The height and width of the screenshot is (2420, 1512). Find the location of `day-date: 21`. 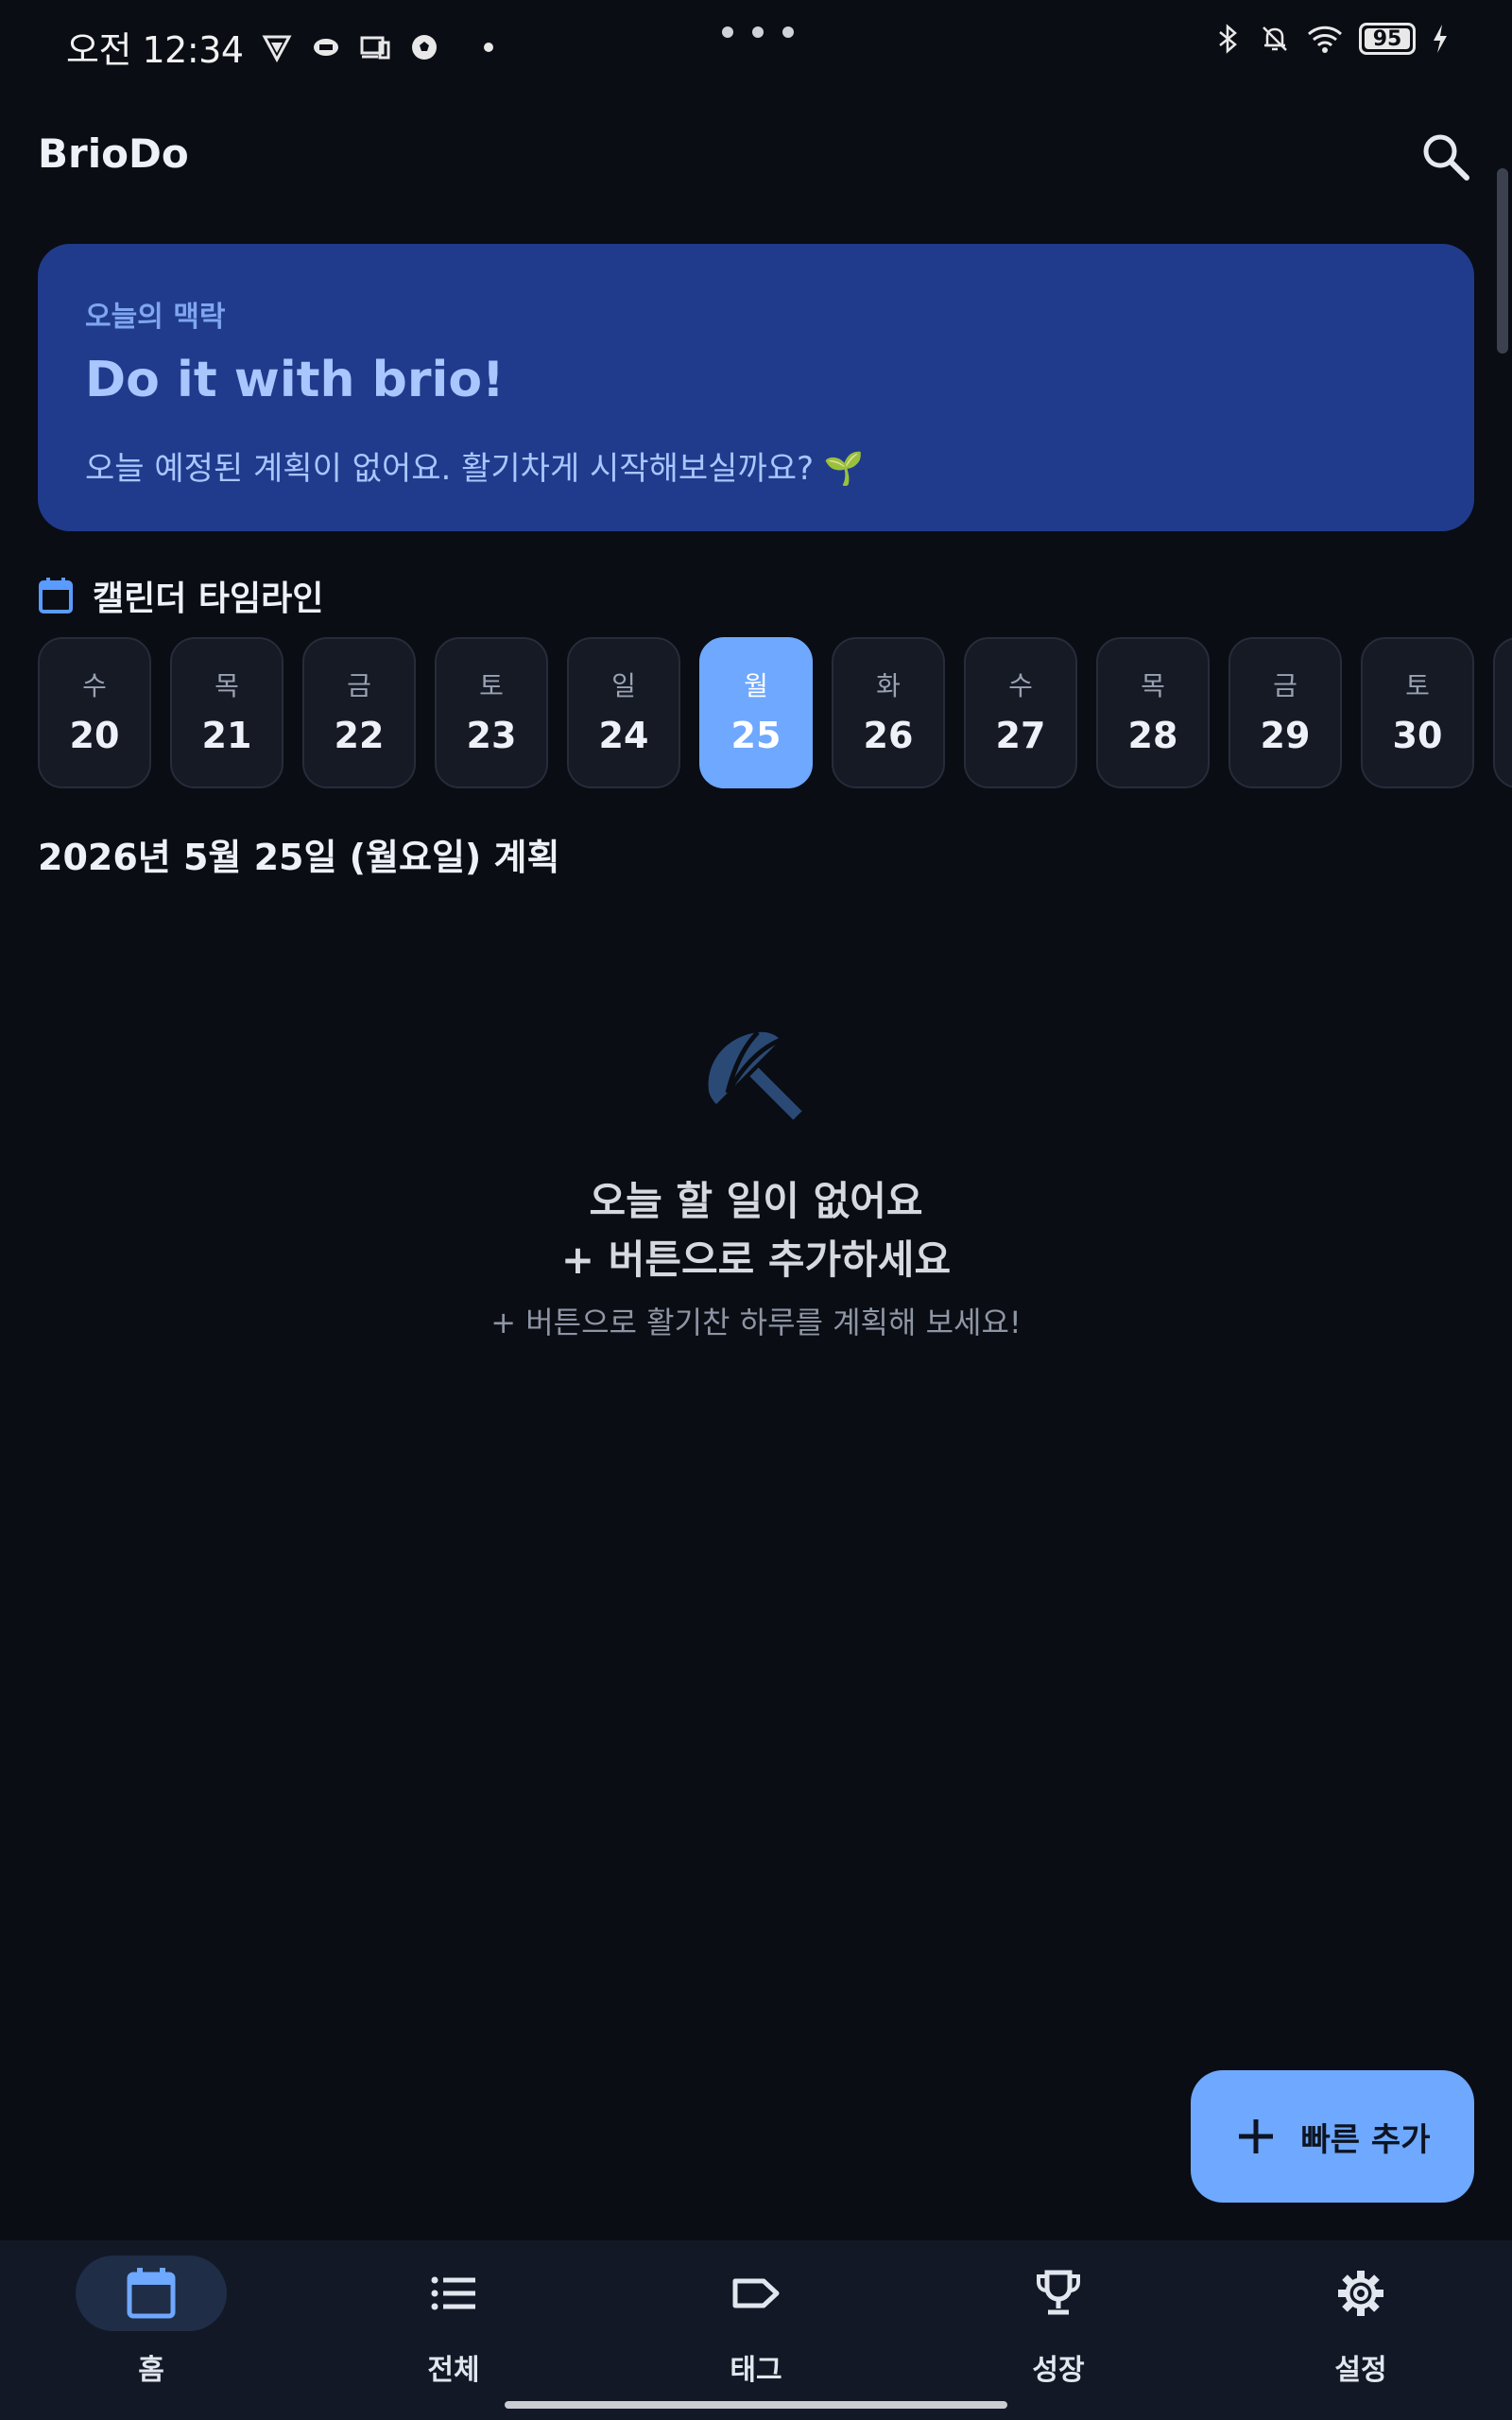

day-date: 21 is located at coordinates (226, 735).